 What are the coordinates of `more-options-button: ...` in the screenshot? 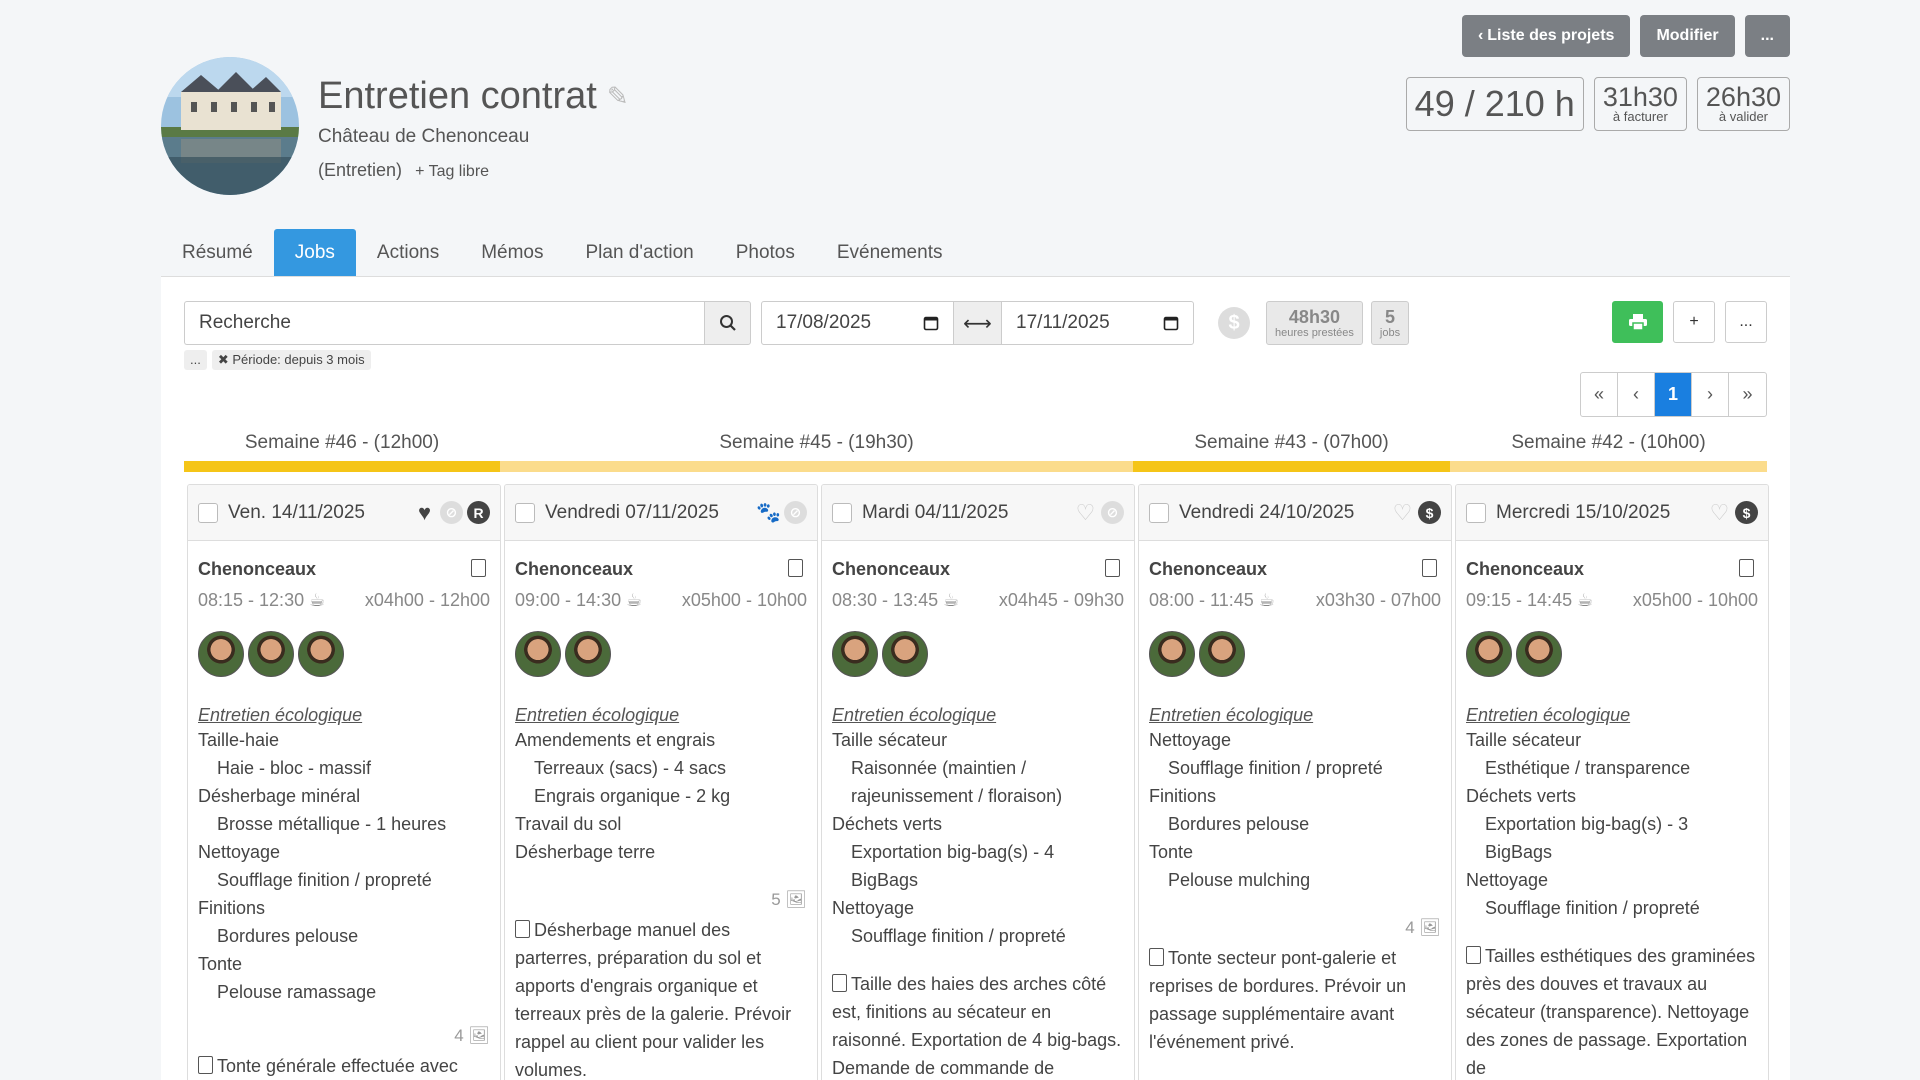 It's located at (1746, 322).